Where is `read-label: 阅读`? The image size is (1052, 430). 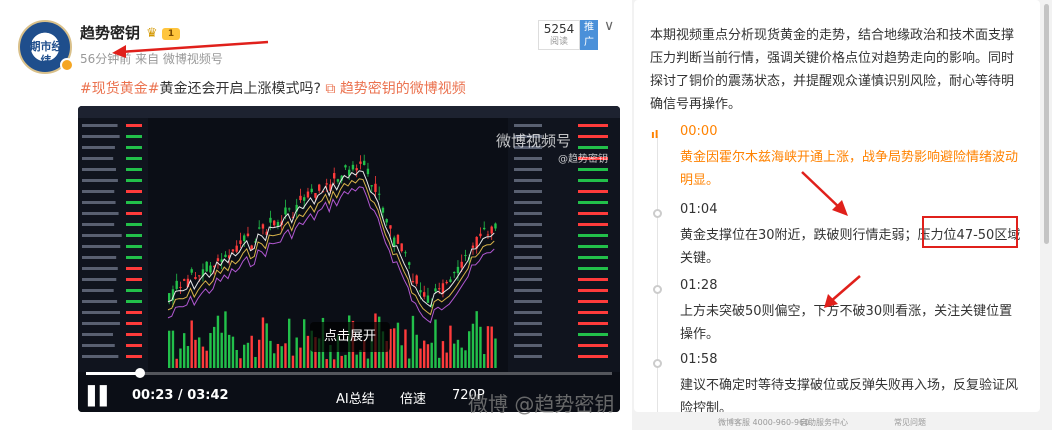 read-label: 阅读 is located at coordinates (558, 42).